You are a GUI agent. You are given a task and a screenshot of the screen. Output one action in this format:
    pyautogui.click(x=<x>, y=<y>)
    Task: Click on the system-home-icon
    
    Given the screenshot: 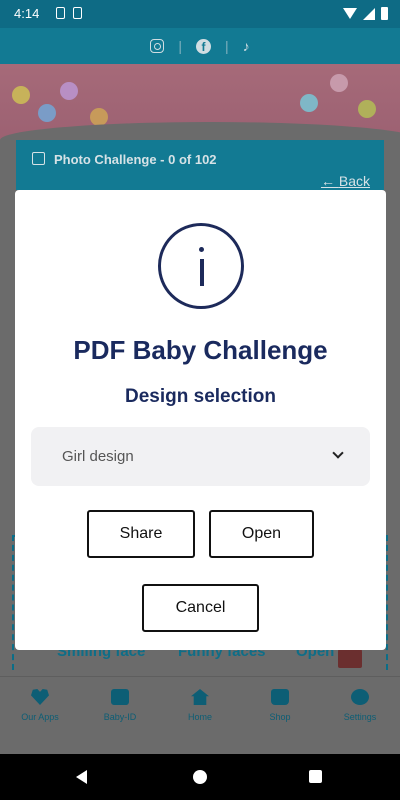 What is the action you would take?
    pyautogui.click(x=200, y=777)
    